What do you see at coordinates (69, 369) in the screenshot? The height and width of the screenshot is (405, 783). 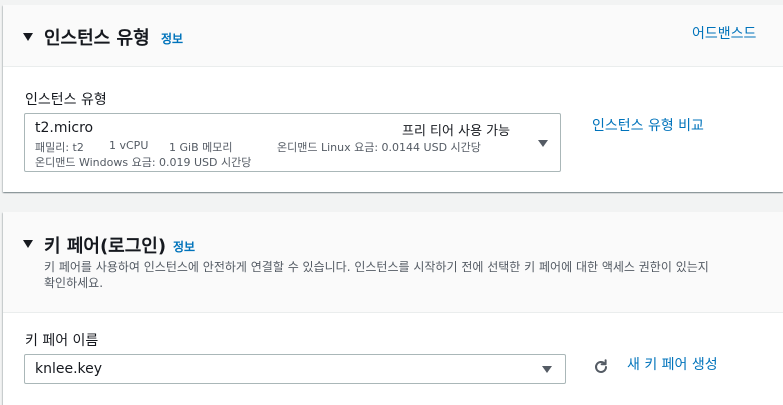 I see `key-pair-selected-value: knlee.key` at bounding box center [69, 369].